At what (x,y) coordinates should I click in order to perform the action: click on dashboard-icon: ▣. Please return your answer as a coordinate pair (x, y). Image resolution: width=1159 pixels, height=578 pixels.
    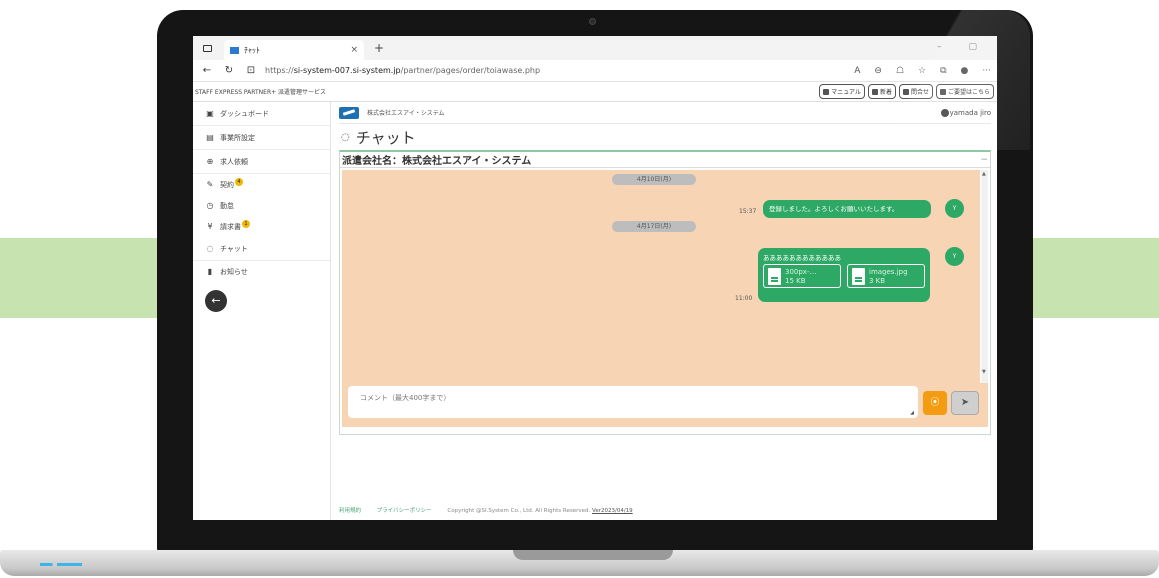
    Looking at the image, I should click on (210, 113).